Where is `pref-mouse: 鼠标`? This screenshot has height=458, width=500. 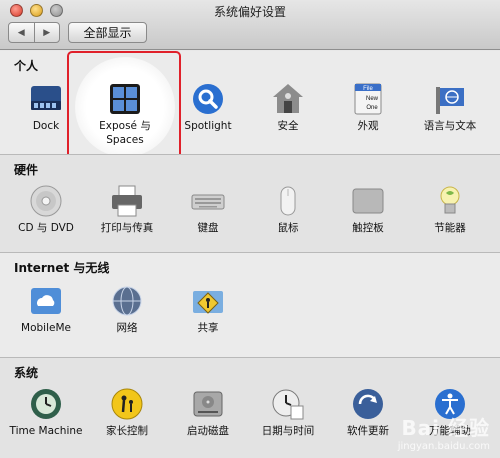
pref-mouse: 鼠标 is located at coordinates (288, 209).